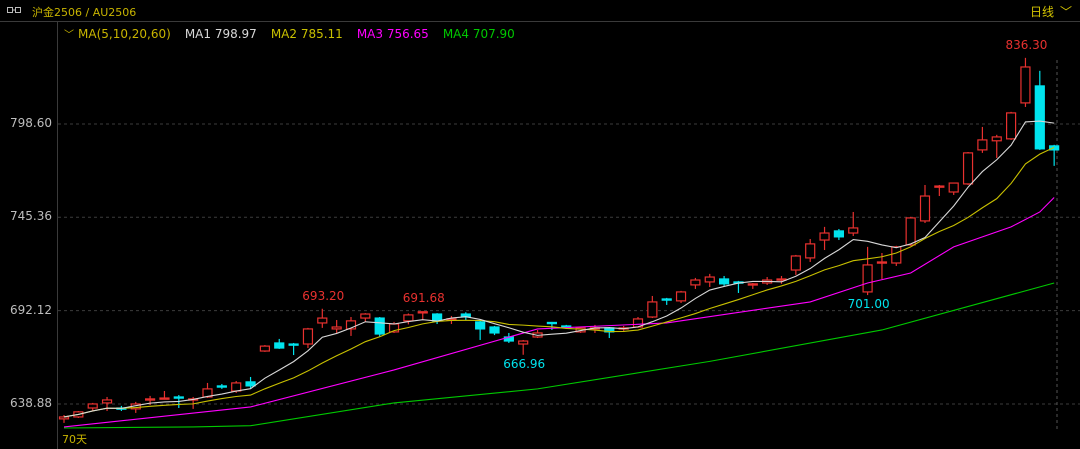  Describe the element at coordinates (423, 298) in the screenshot. I see `extreme-price-label: 691.68` at that location.